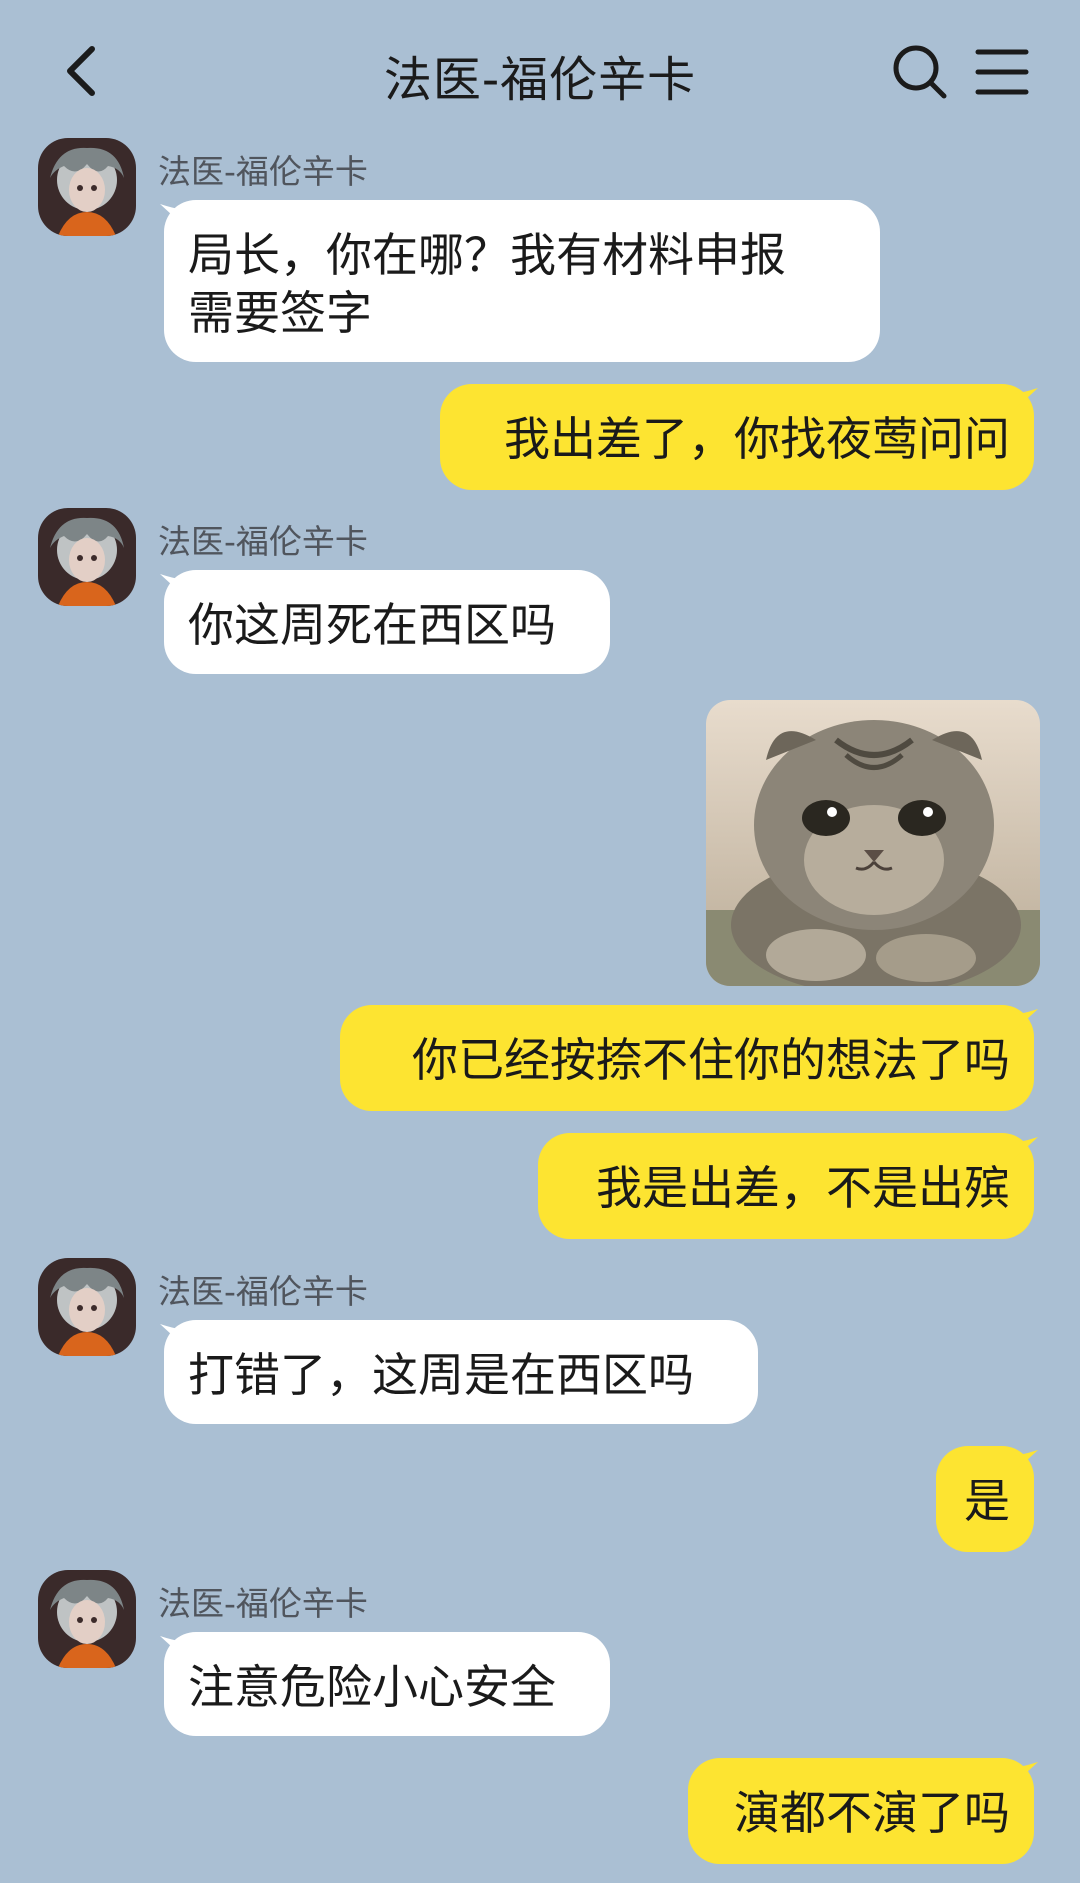  I want to click on cat-sticker-image, so click(873, 843).